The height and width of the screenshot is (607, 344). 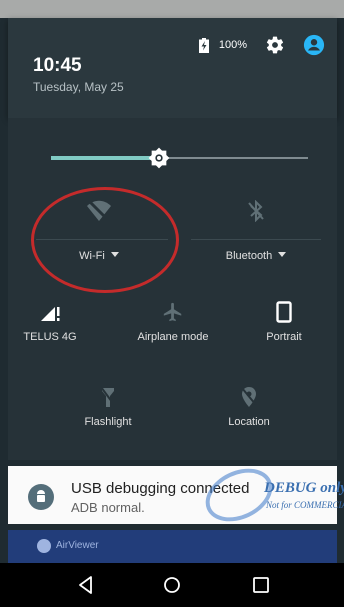 What do you see at coordinates (304, 488) in the screenshot?
I see `debug-watermark-title: DEBUG only` at bounding box center [304, 488].